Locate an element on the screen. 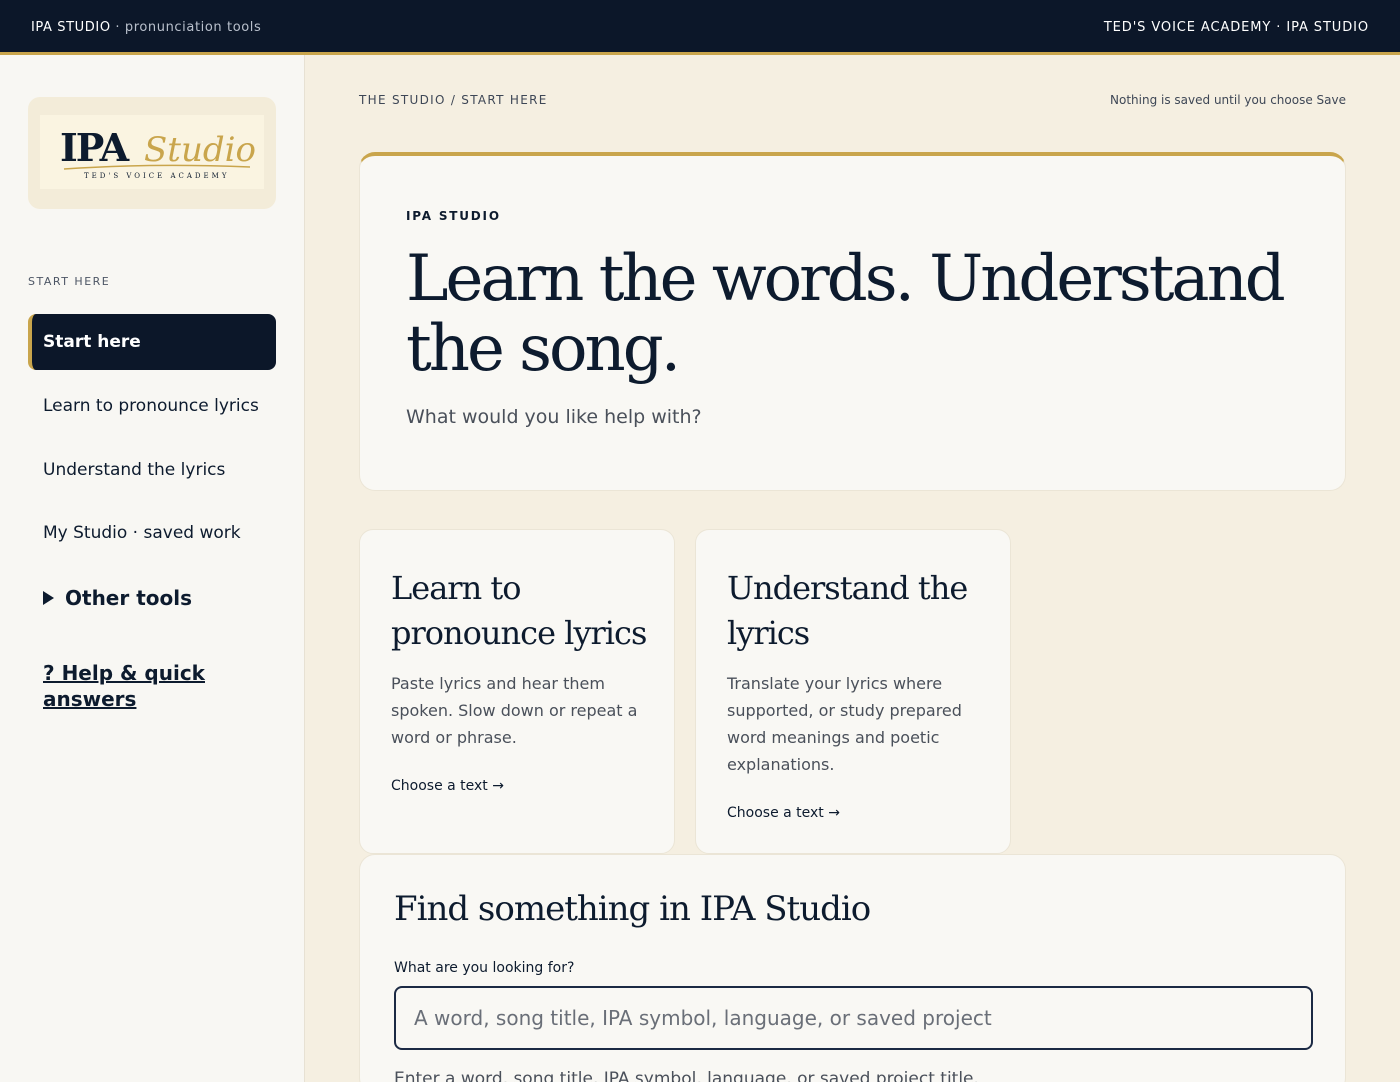  breadcrumb: THE STUDIO / START HERE is located at coordinates (453, 100).